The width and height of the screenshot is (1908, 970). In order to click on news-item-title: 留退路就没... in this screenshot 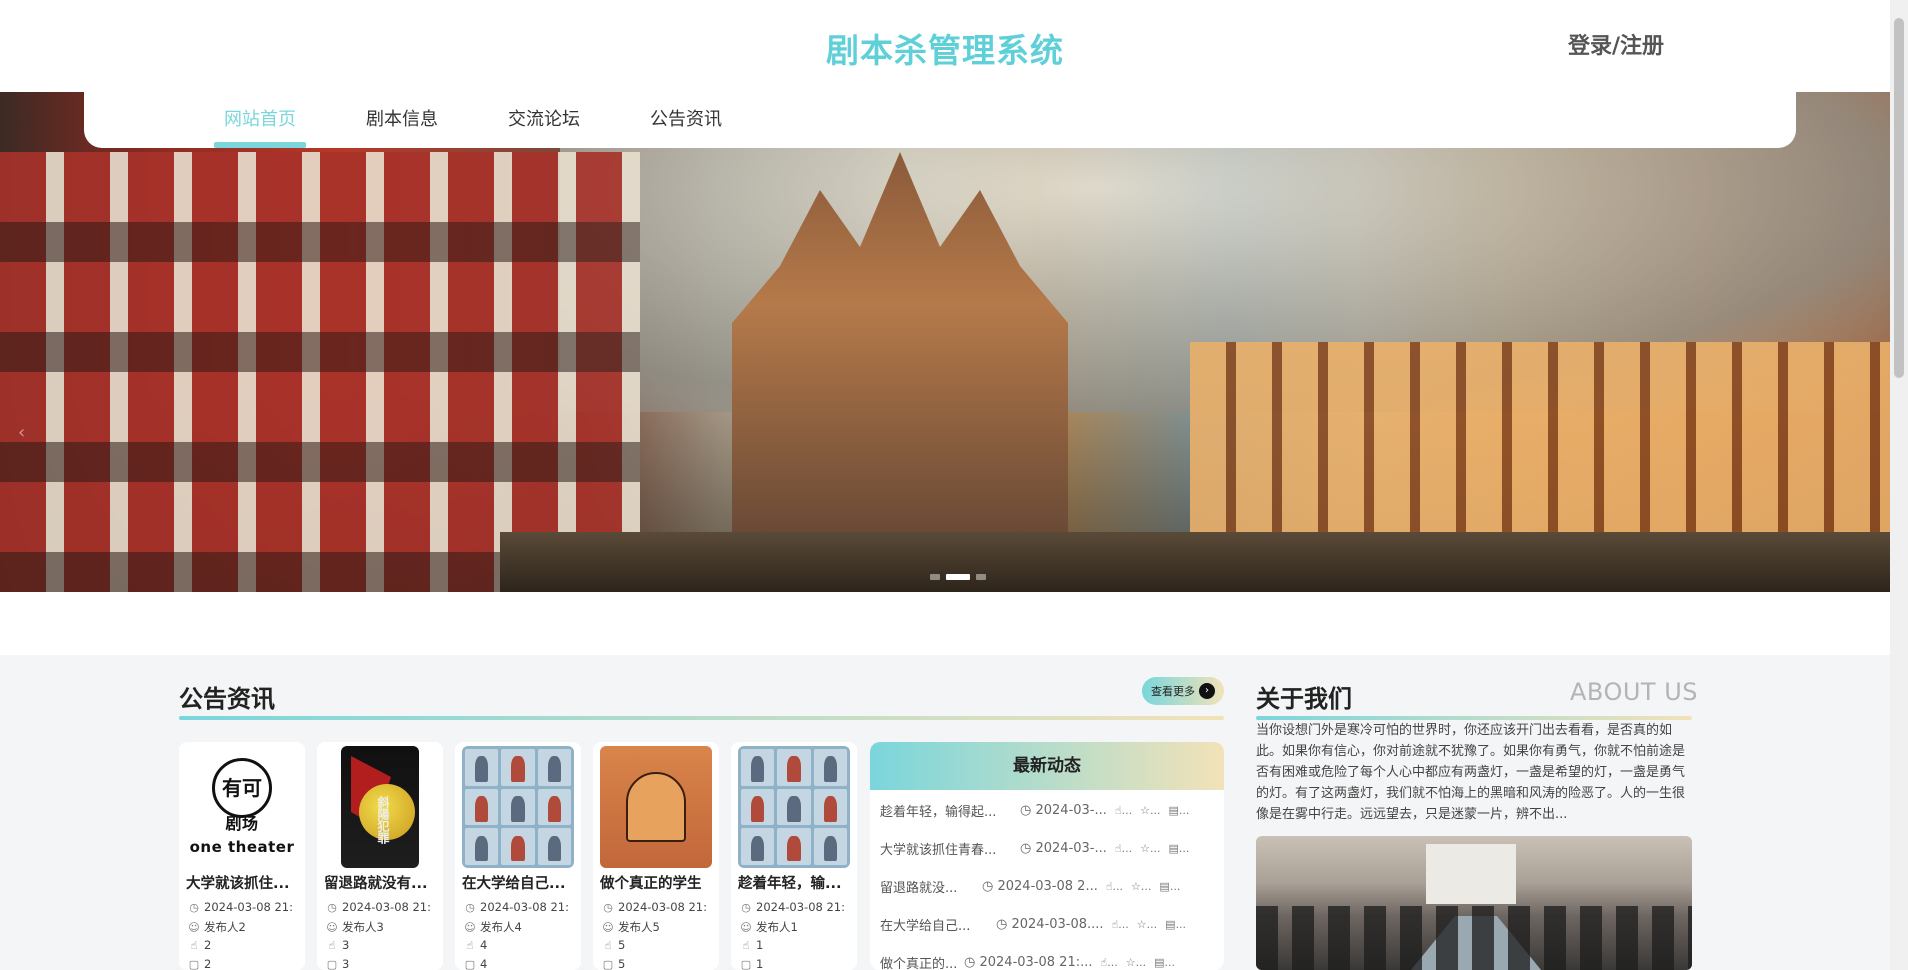, I will do `click(919, 888)`.